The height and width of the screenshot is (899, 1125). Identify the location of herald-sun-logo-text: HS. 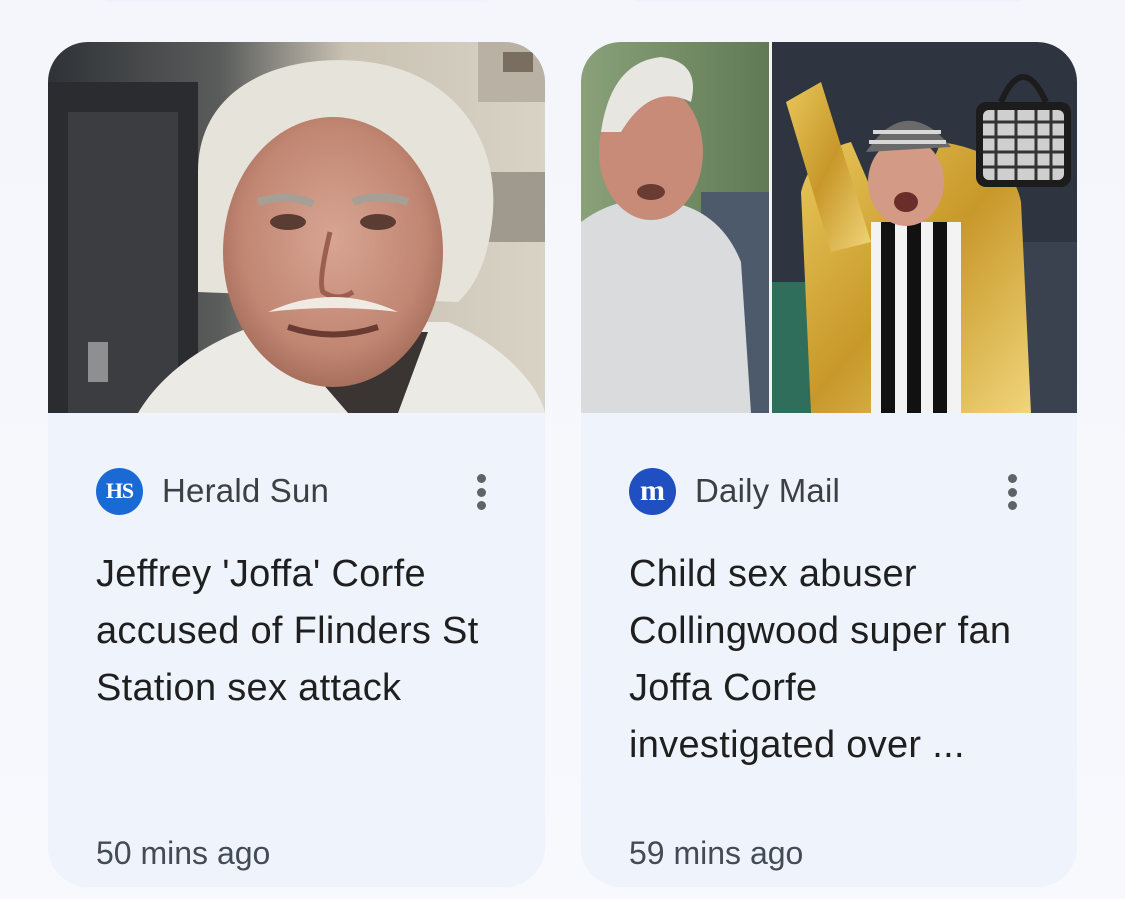
(119, 490).